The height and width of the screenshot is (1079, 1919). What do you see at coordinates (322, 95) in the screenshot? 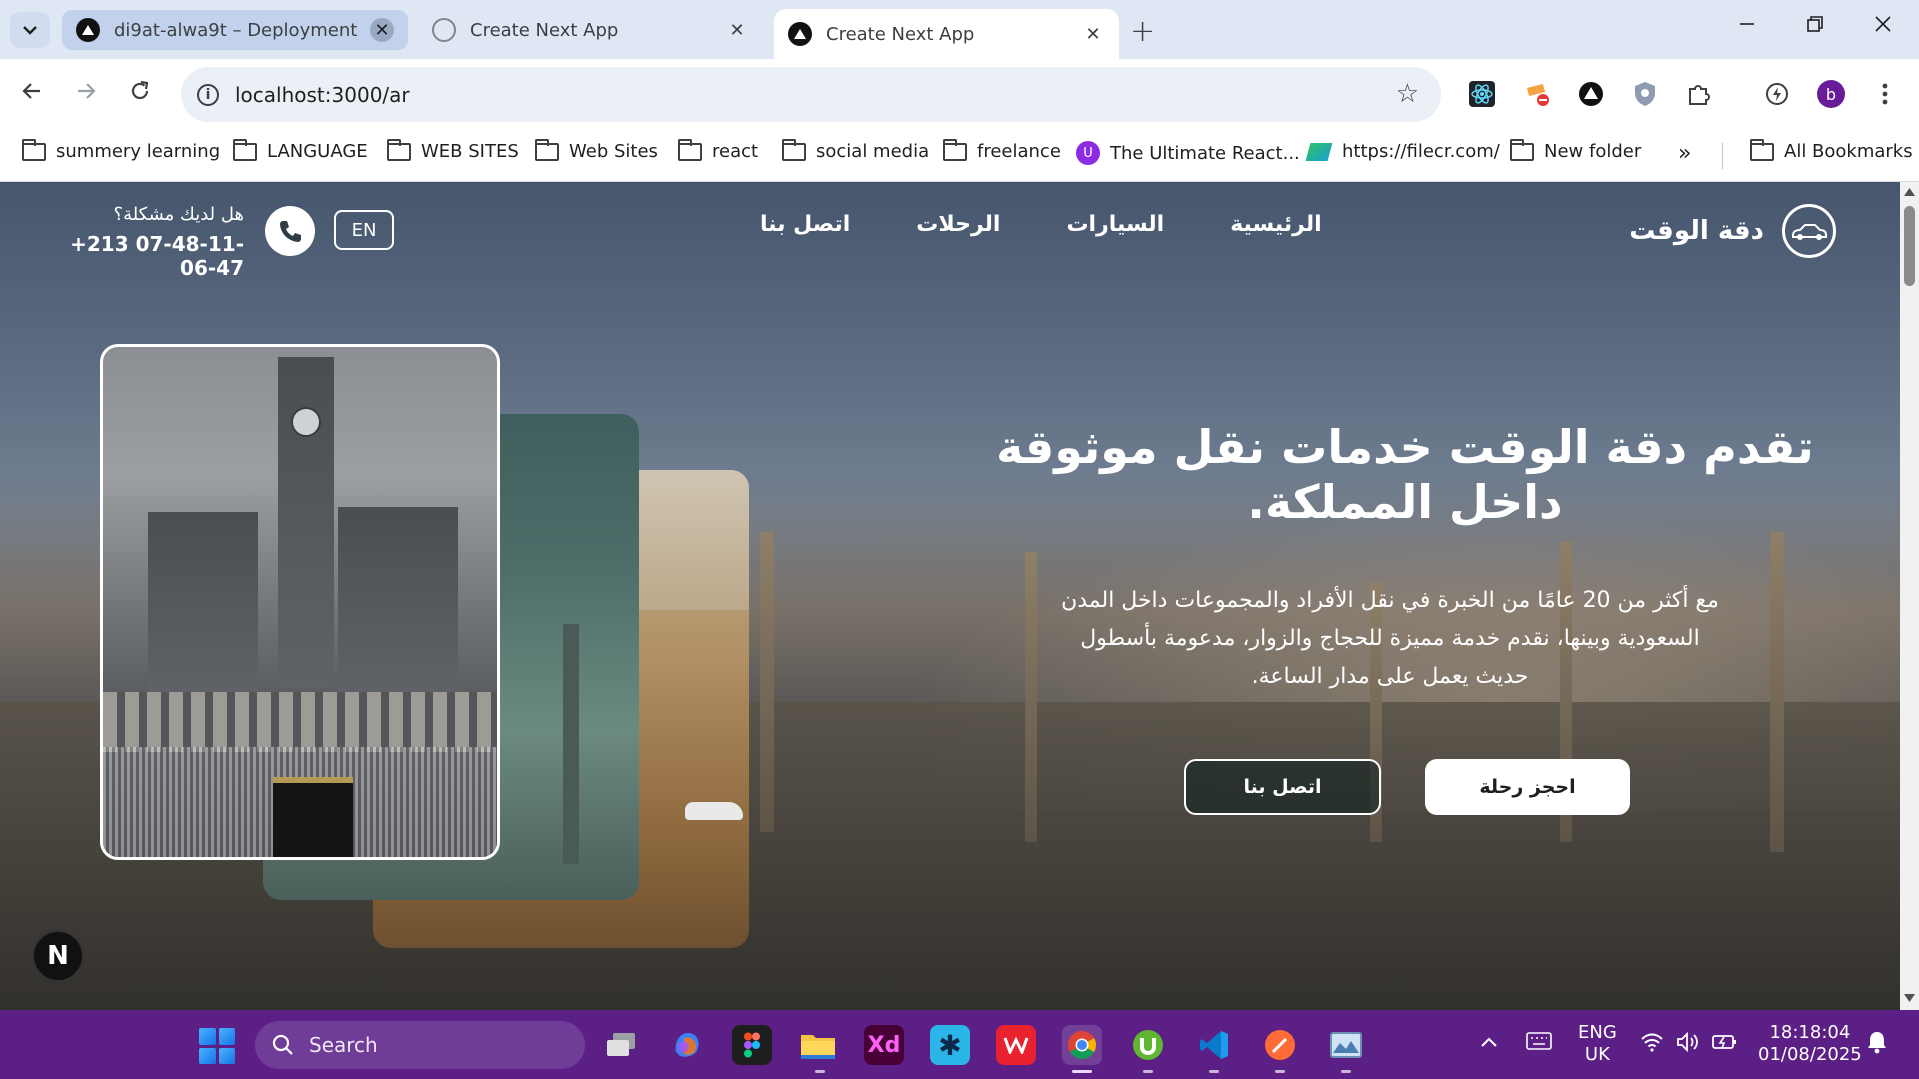
I see `url-text: localhost:3000/ar` at bounding box center [322, 95].